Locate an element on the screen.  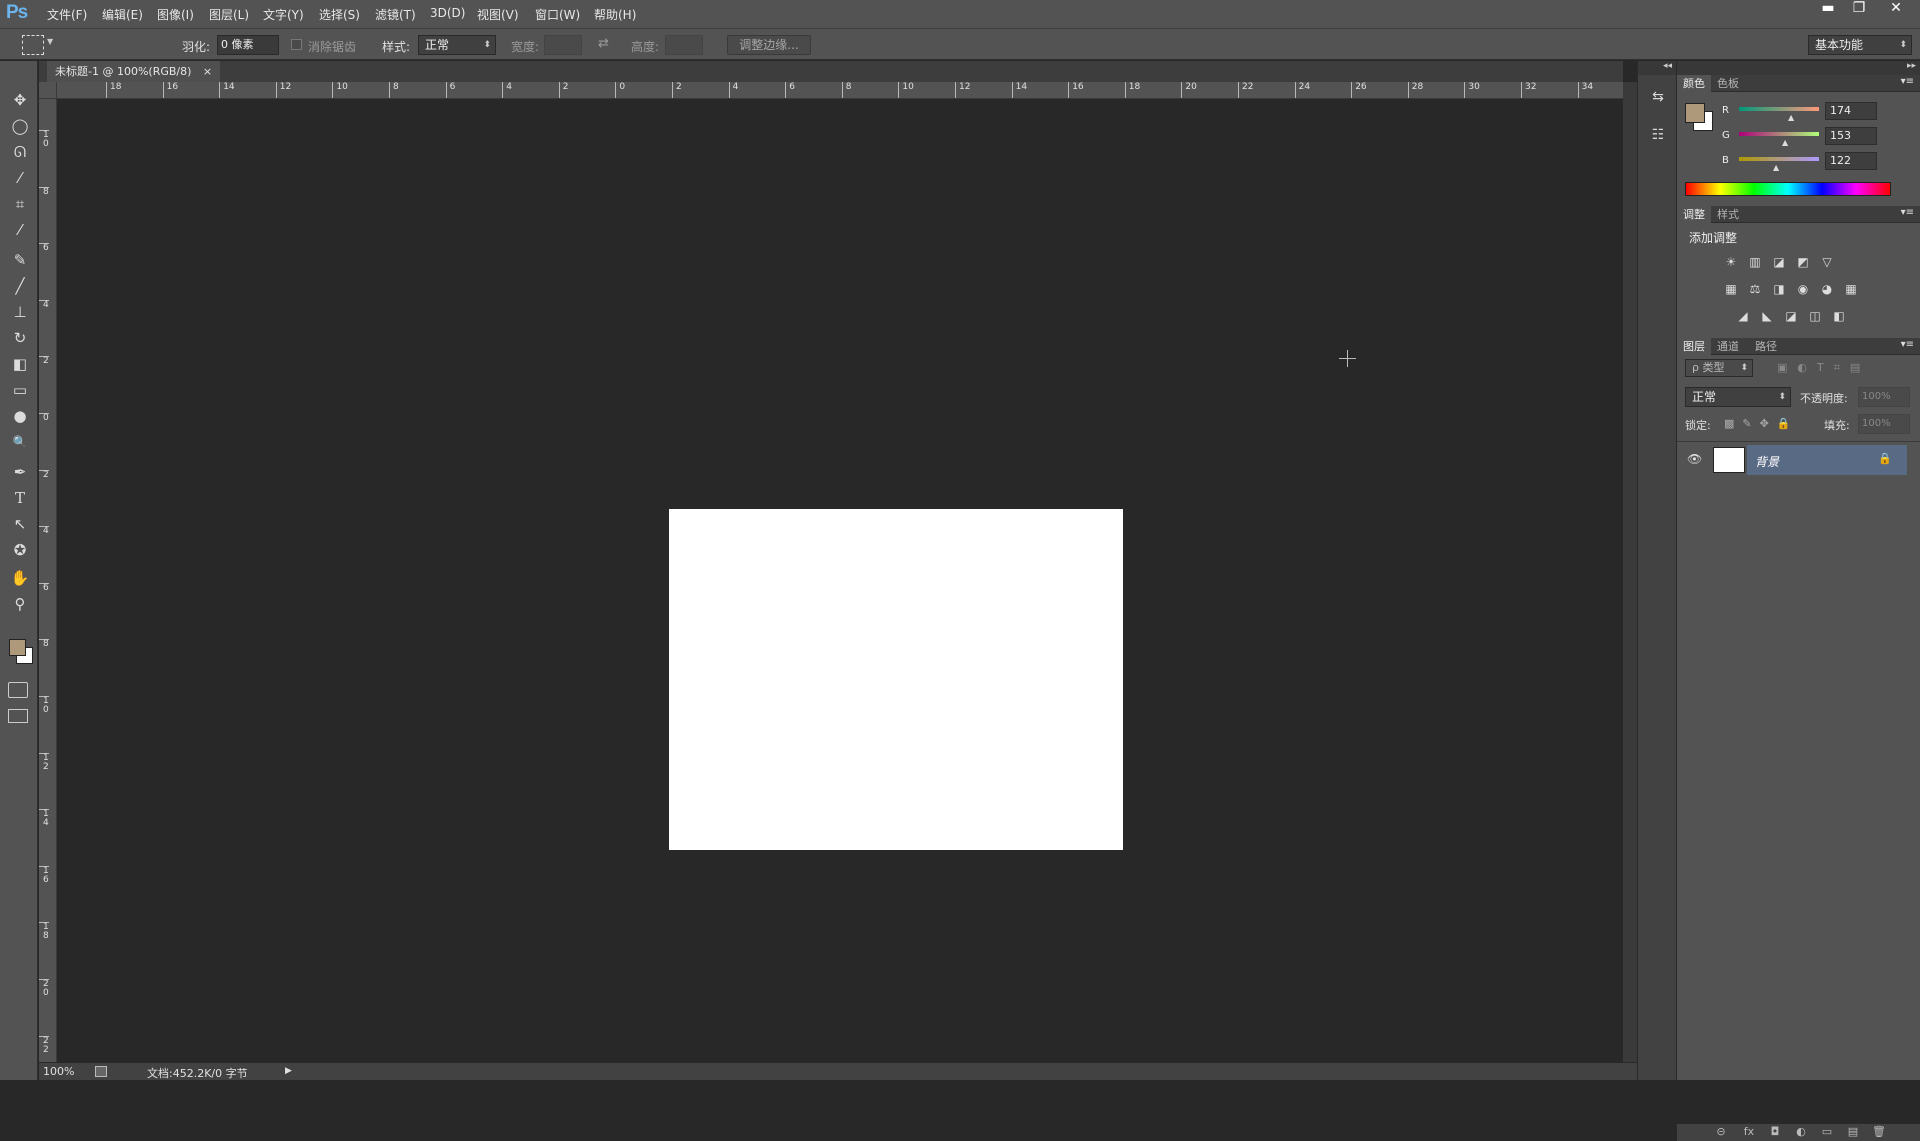
delete-layer-icon: 🗑 is located at coordinates (1879, 1131).